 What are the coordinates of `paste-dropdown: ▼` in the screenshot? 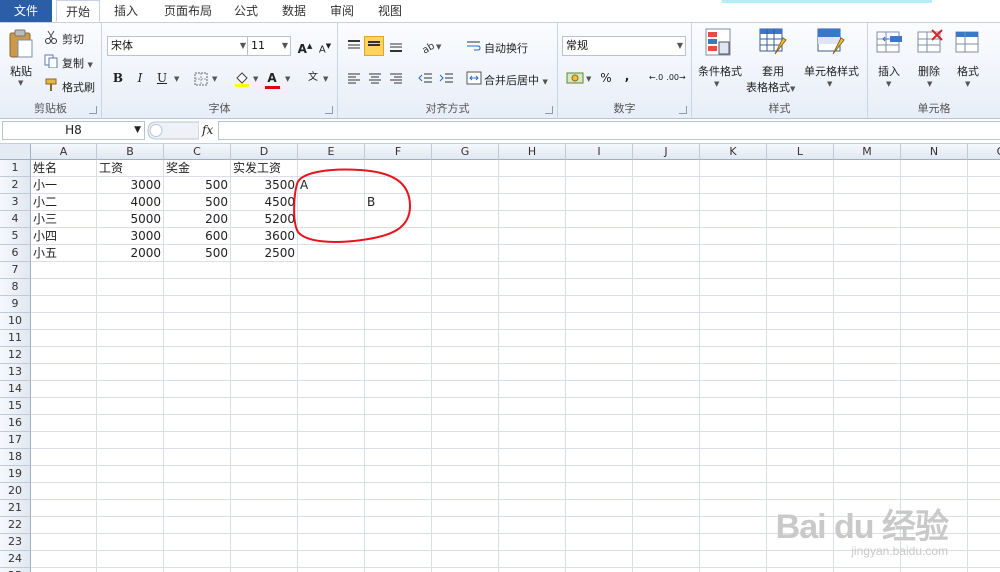 It's located at (20, 83).